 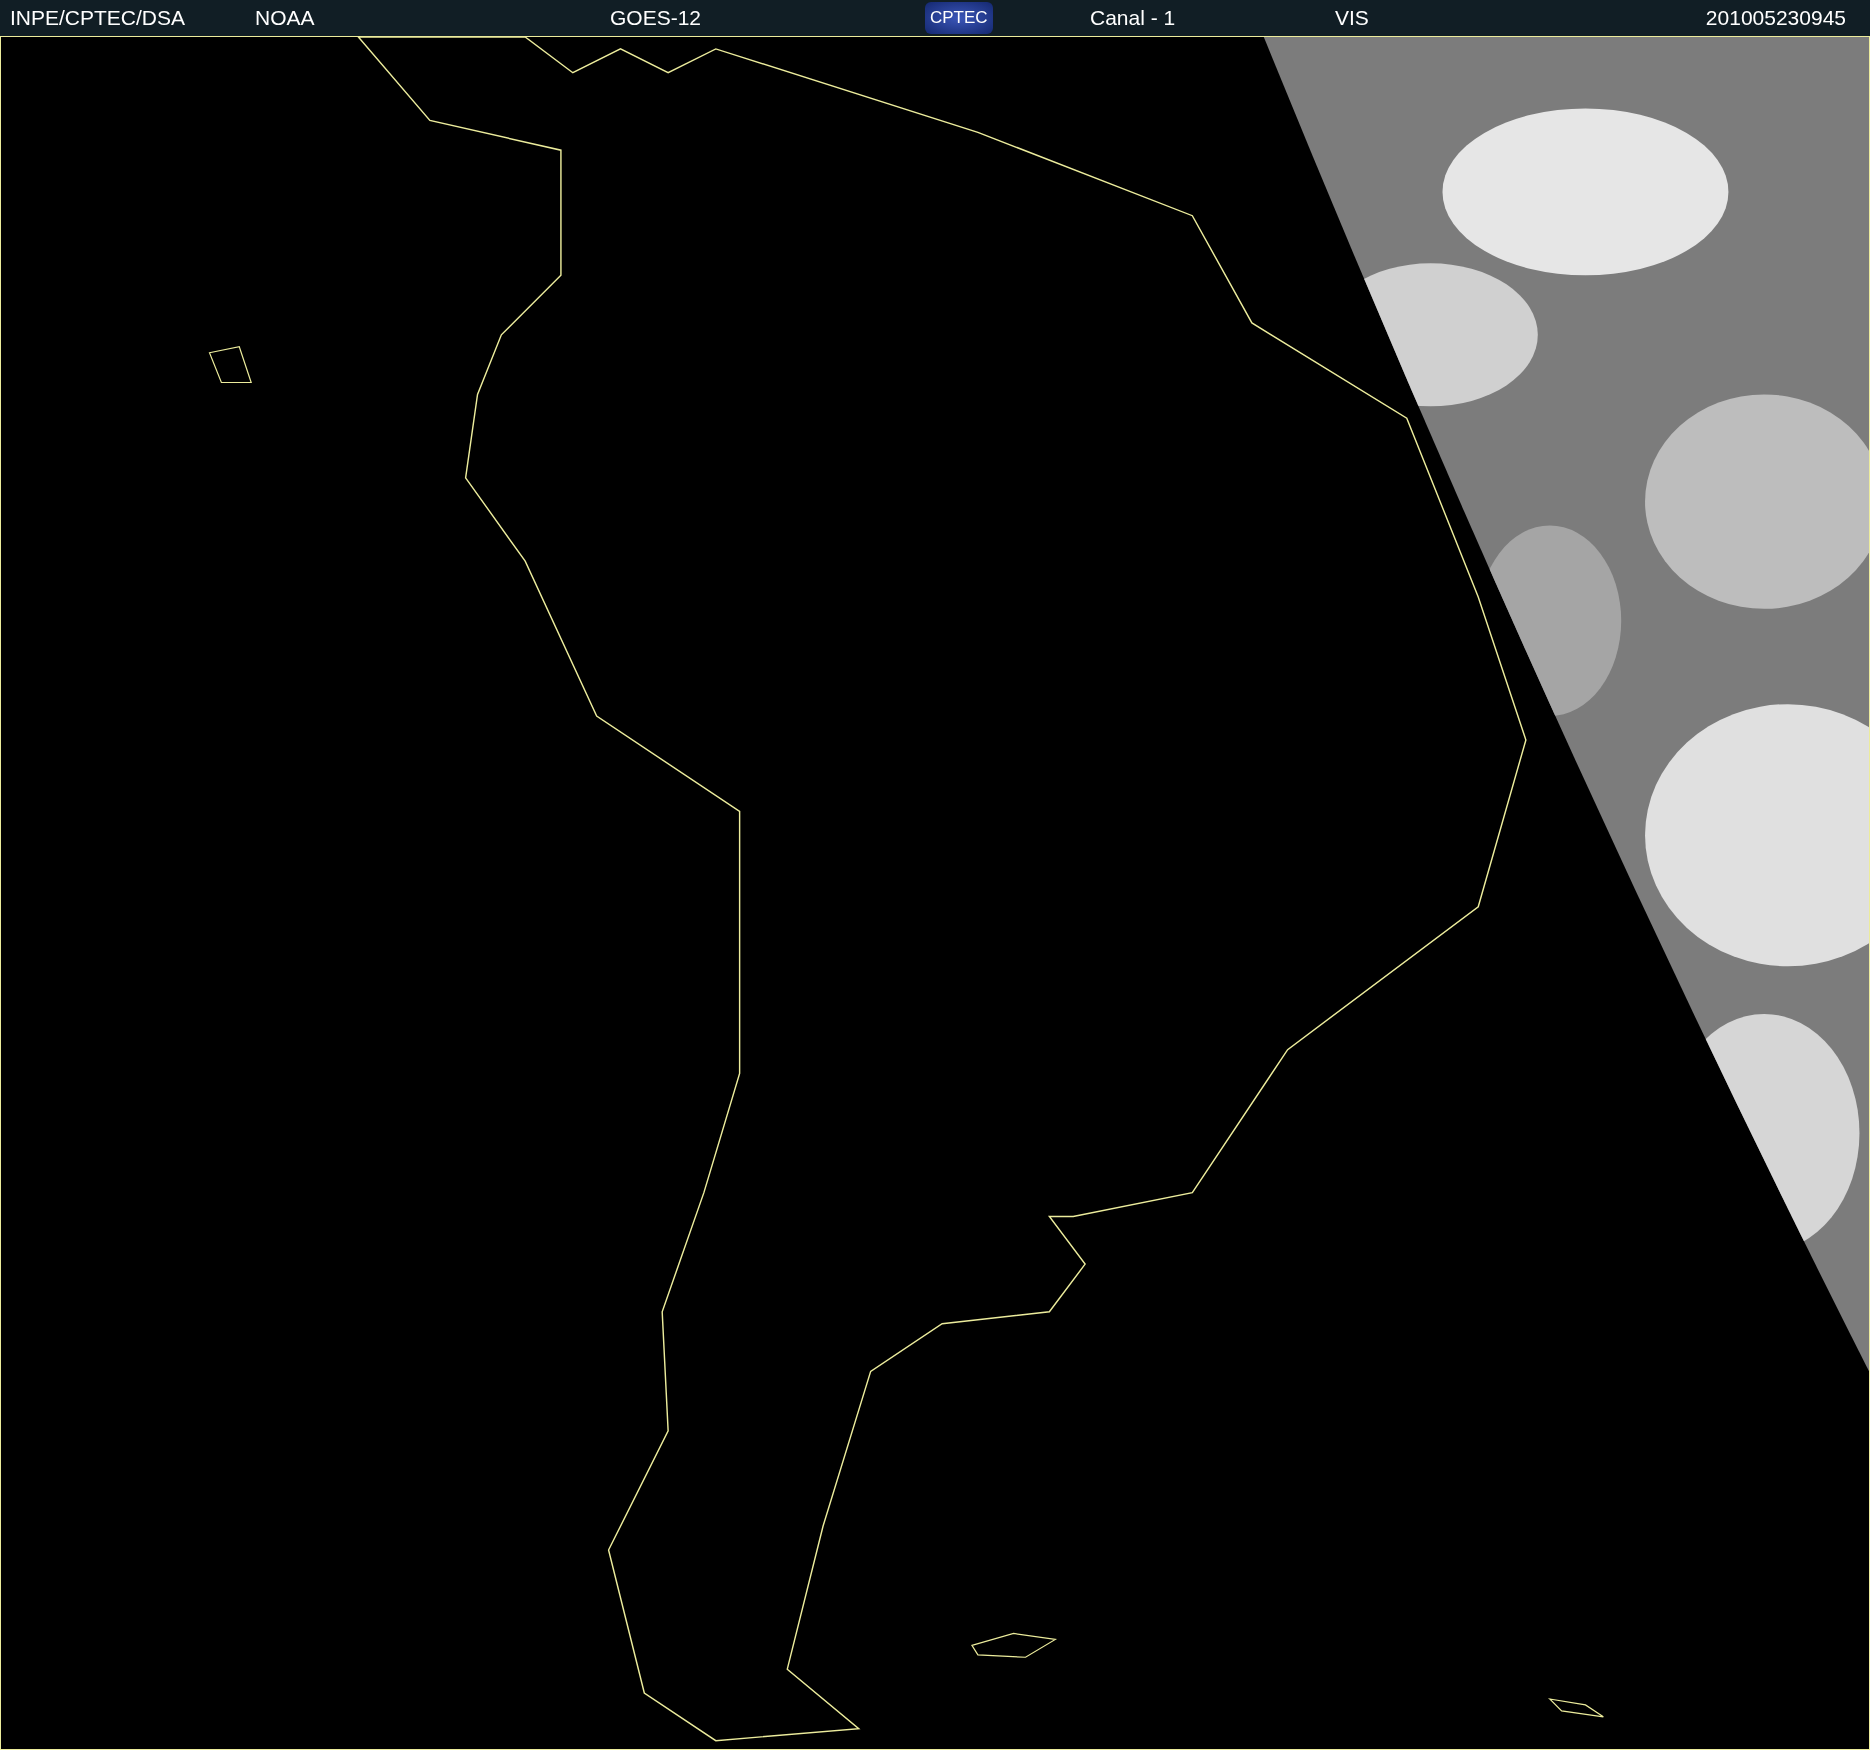 What do you see at coordinates (1776, 18) in the screenshot?
I see `header-text: 201005230945` at bounding box center [1776, 18].